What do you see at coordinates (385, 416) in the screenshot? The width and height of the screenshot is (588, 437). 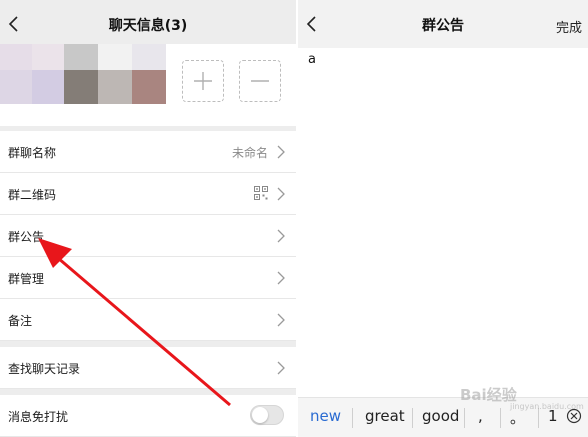 I see `suggestion-item: great` at bounding box center [385, 416].